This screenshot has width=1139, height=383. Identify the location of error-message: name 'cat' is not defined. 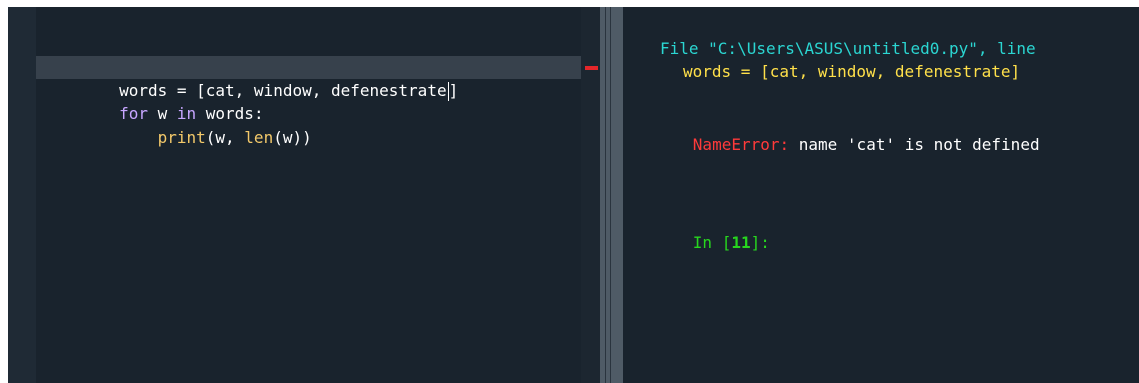
(914, 144).